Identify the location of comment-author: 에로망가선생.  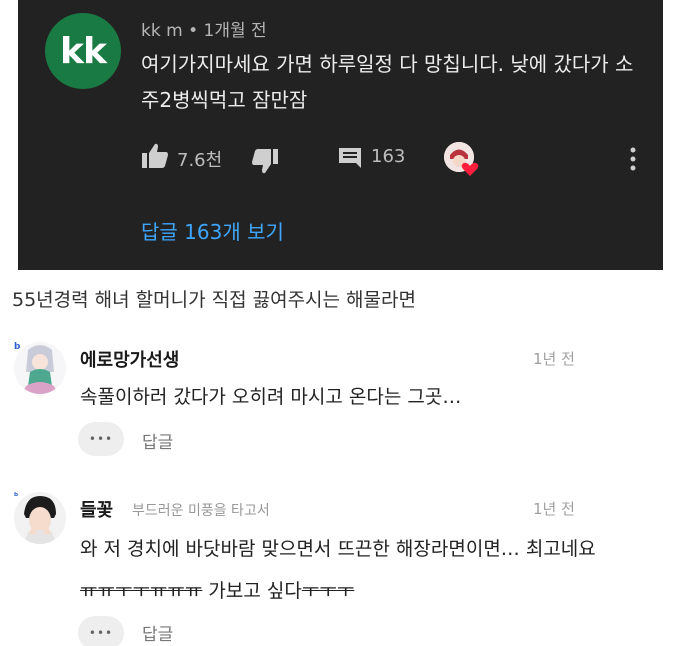
(129, 359).